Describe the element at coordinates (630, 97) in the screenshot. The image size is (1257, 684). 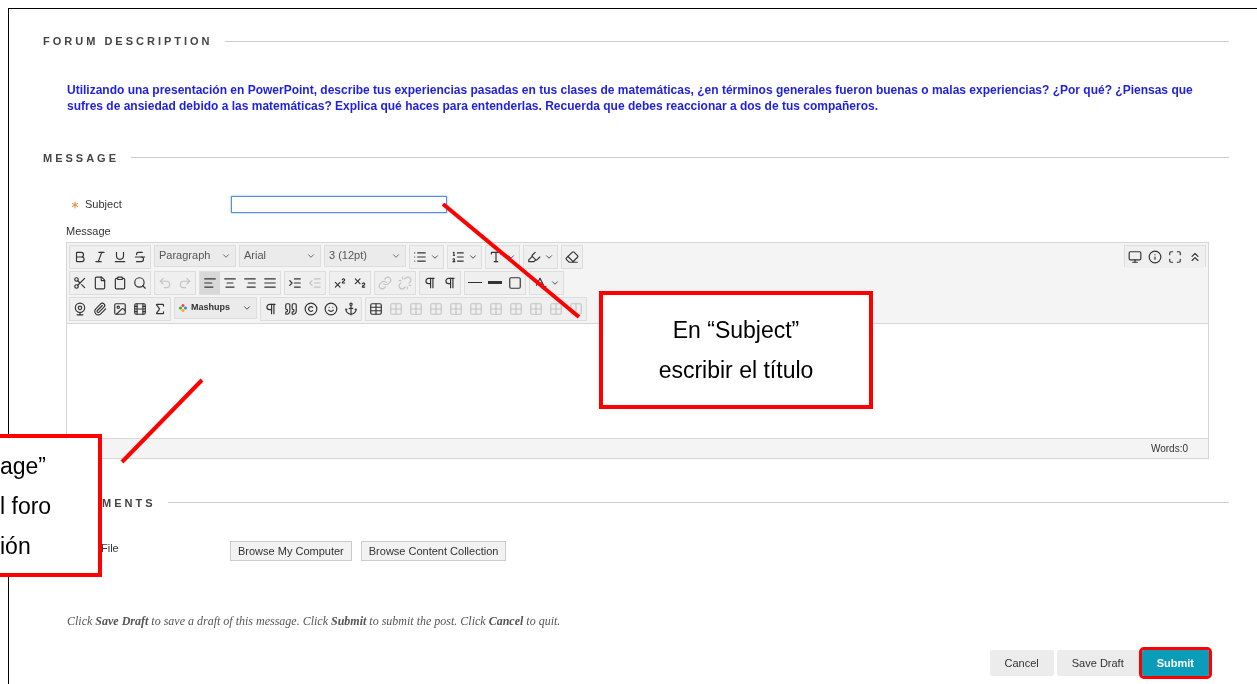
I see `forum-description: Utilizando una presentación en PowerPoint, describe tus experiencias pasadas en tus clases de matemáticas, ¿en términos generales fueron buenas o malas experiencias? ¿Por qué? ¿Piensas que sufres de ansiedad debido a las matemáticas? Explica qué haces para entenderlas. Recuerda que debes reaccionar a dos de tus compañeros.` at that location.